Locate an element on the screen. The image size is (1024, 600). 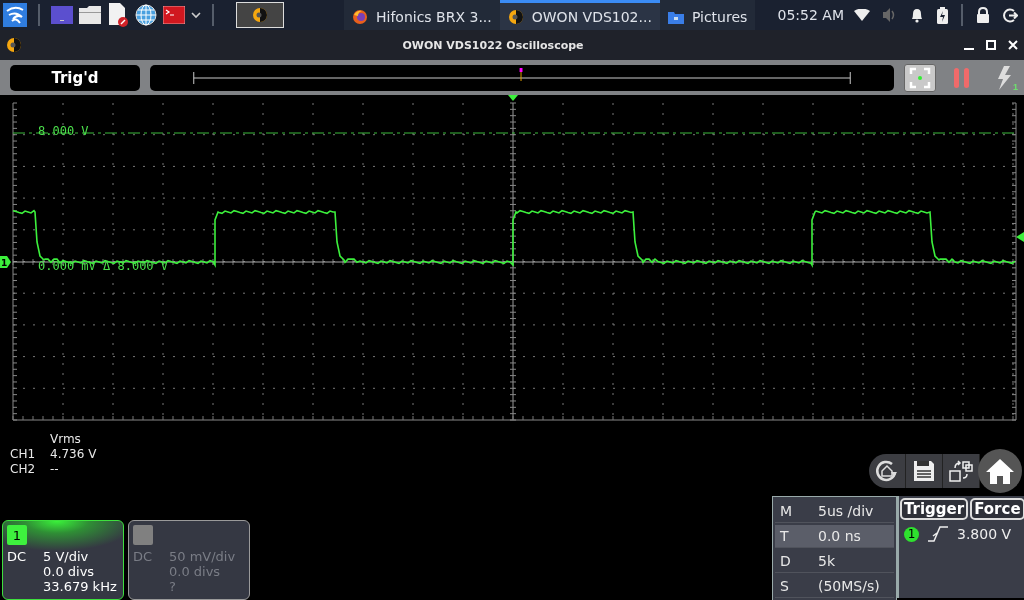
maximize-icon is located at coordinates (991, 45).